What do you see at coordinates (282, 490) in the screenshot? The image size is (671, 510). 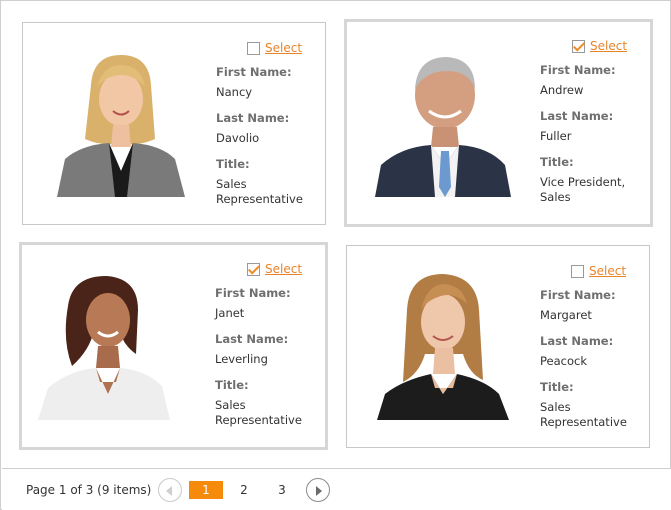 I see `page-button-3: 3` at bounding box center [282, 490].